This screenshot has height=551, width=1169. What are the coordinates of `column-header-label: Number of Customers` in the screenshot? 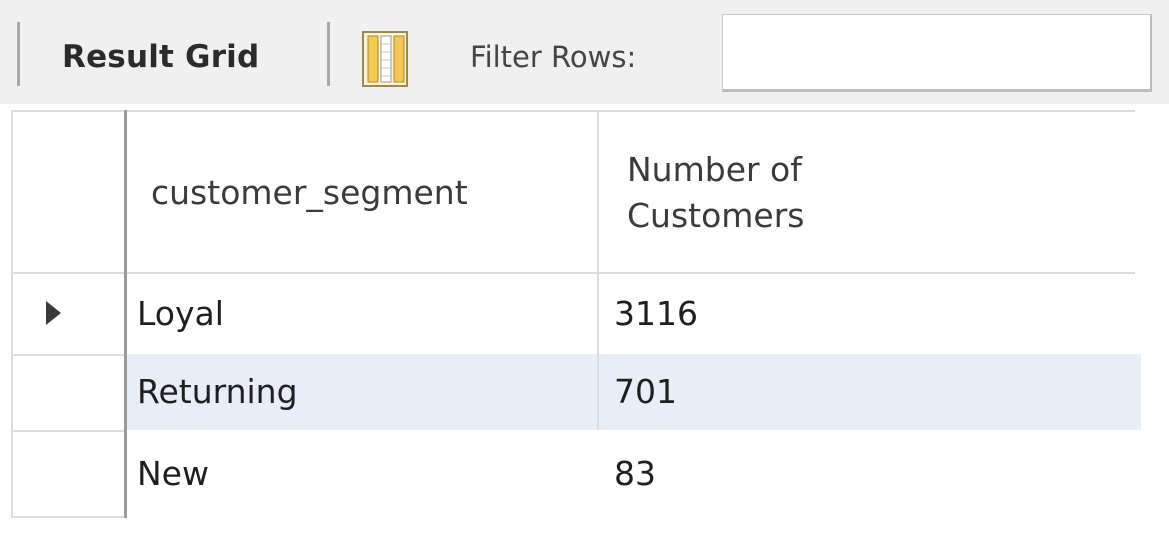 It's located at (716, 192).